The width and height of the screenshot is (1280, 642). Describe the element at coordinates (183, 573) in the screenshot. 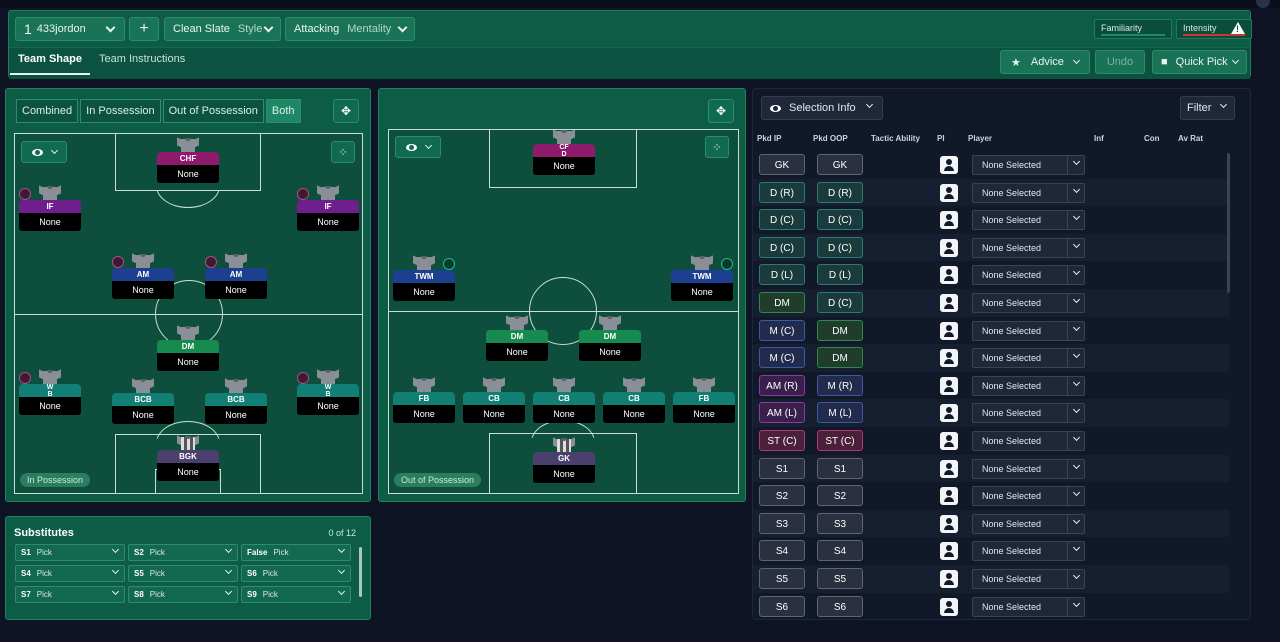

I see `substitute-pick-dropdown: S5 Pick` at that location.